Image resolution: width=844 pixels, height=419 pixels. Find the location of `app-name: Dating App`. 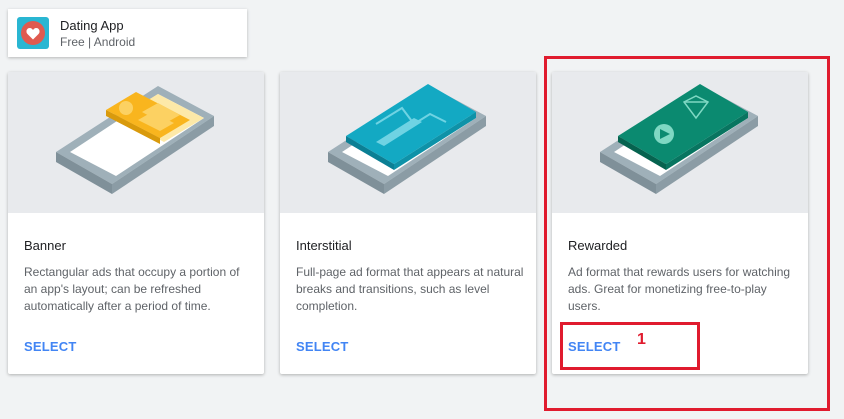

app-name: Dating App is located at coordinates (92, 25).